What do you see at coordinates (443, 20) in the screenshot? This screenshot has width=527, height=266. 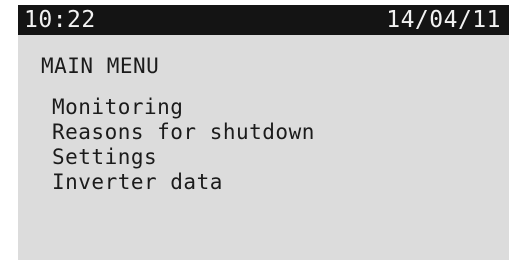 I see `clock-date: 14/04/11` at bounding box center [443, 20].